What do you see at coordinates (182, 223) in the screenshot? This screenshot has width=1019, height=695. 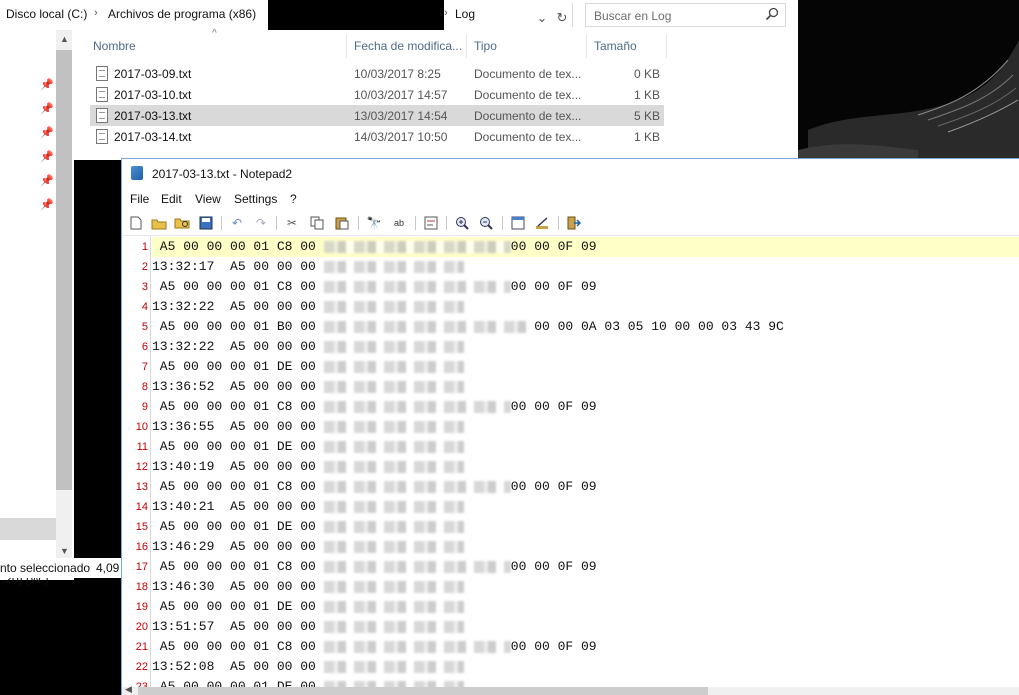 I see `browse-icon` at bounding box center [182, 223].